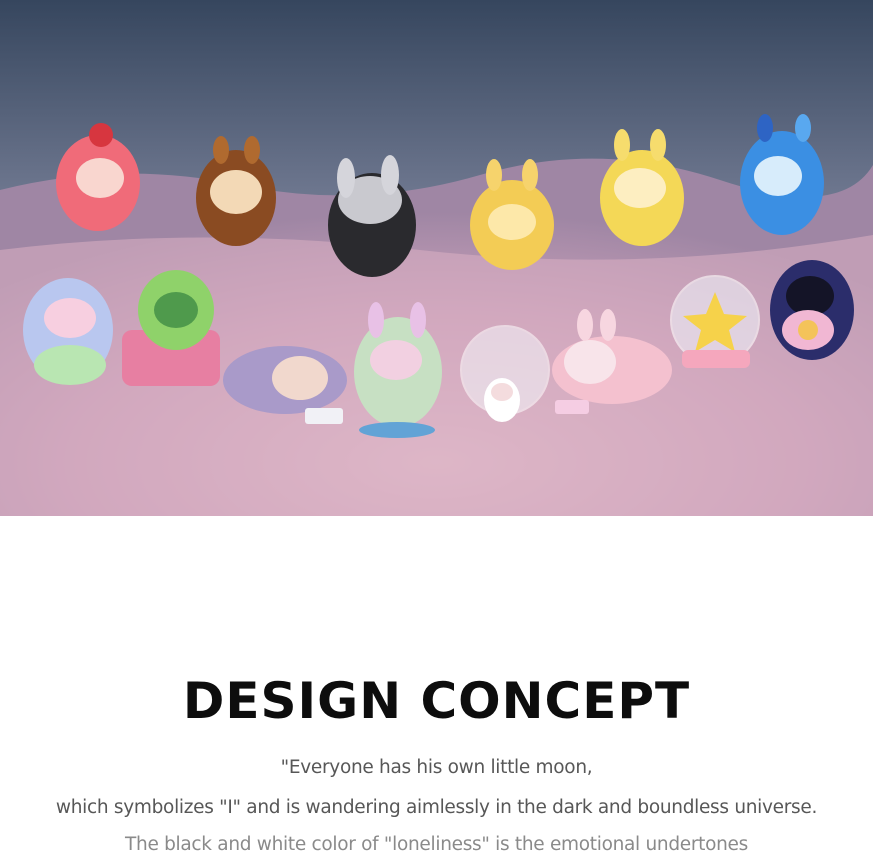 This screenshot has width=873, height=855. Describe the element at coordinates (68, 331) in the screenshot. I see `figure-rainbow` at that location.